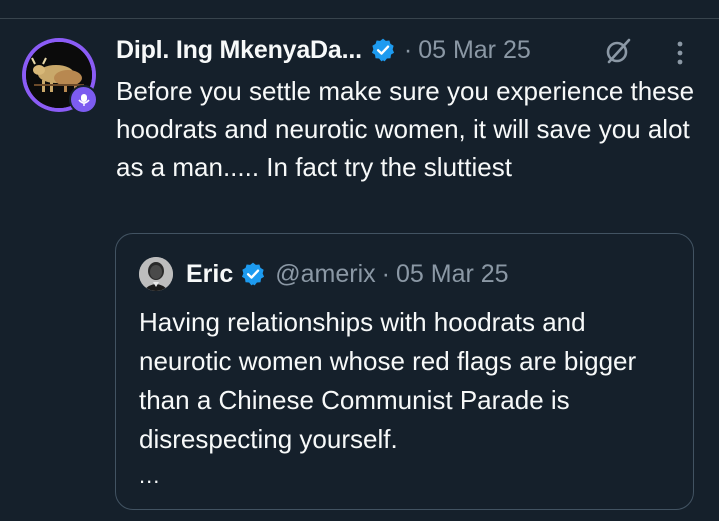 The height and width of the screenshot is (521, 719). Describe the element at coordinates (60, 76) in the screenshot. I see `author-avatar-container` at that location.